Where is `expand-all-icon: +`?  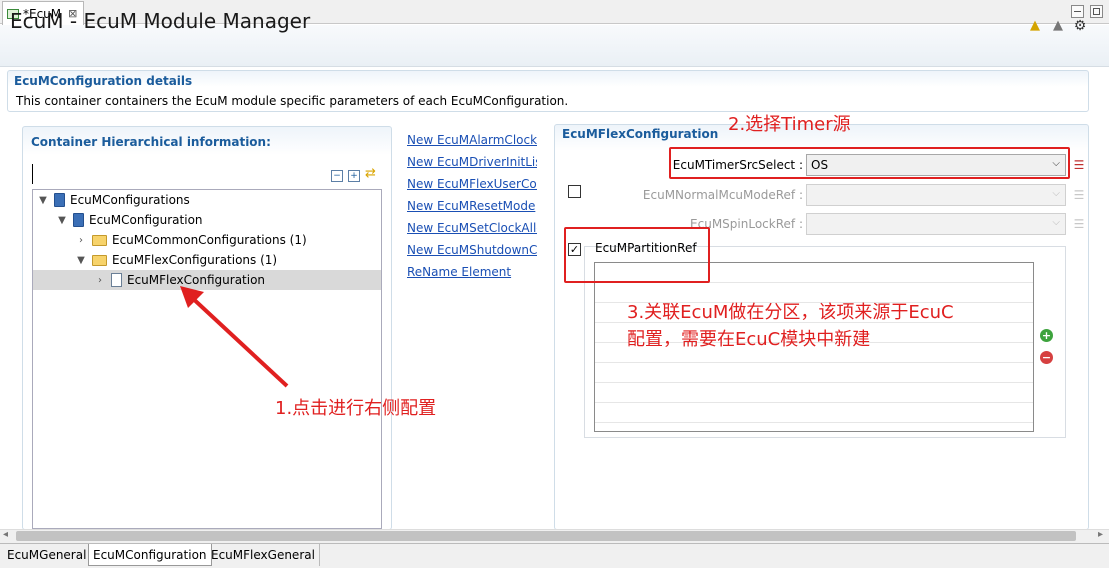
expand-all-icon: + is located at coordinates (354, 176).